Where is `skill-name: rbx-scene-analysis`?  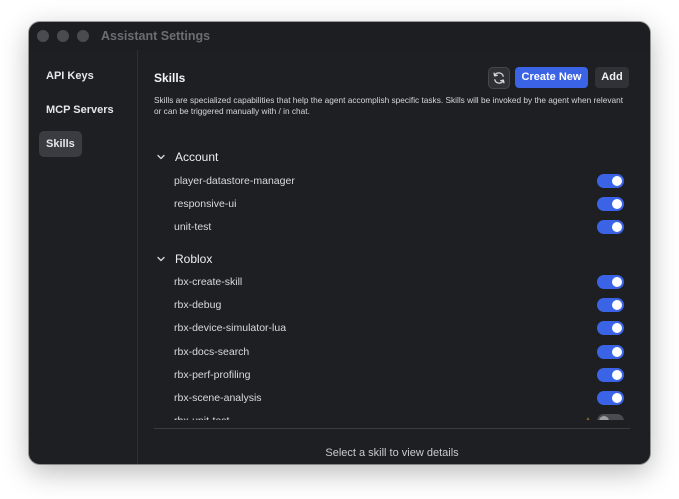
skill-name: rbx-scene-analysis is located at coordinates (218, 398).